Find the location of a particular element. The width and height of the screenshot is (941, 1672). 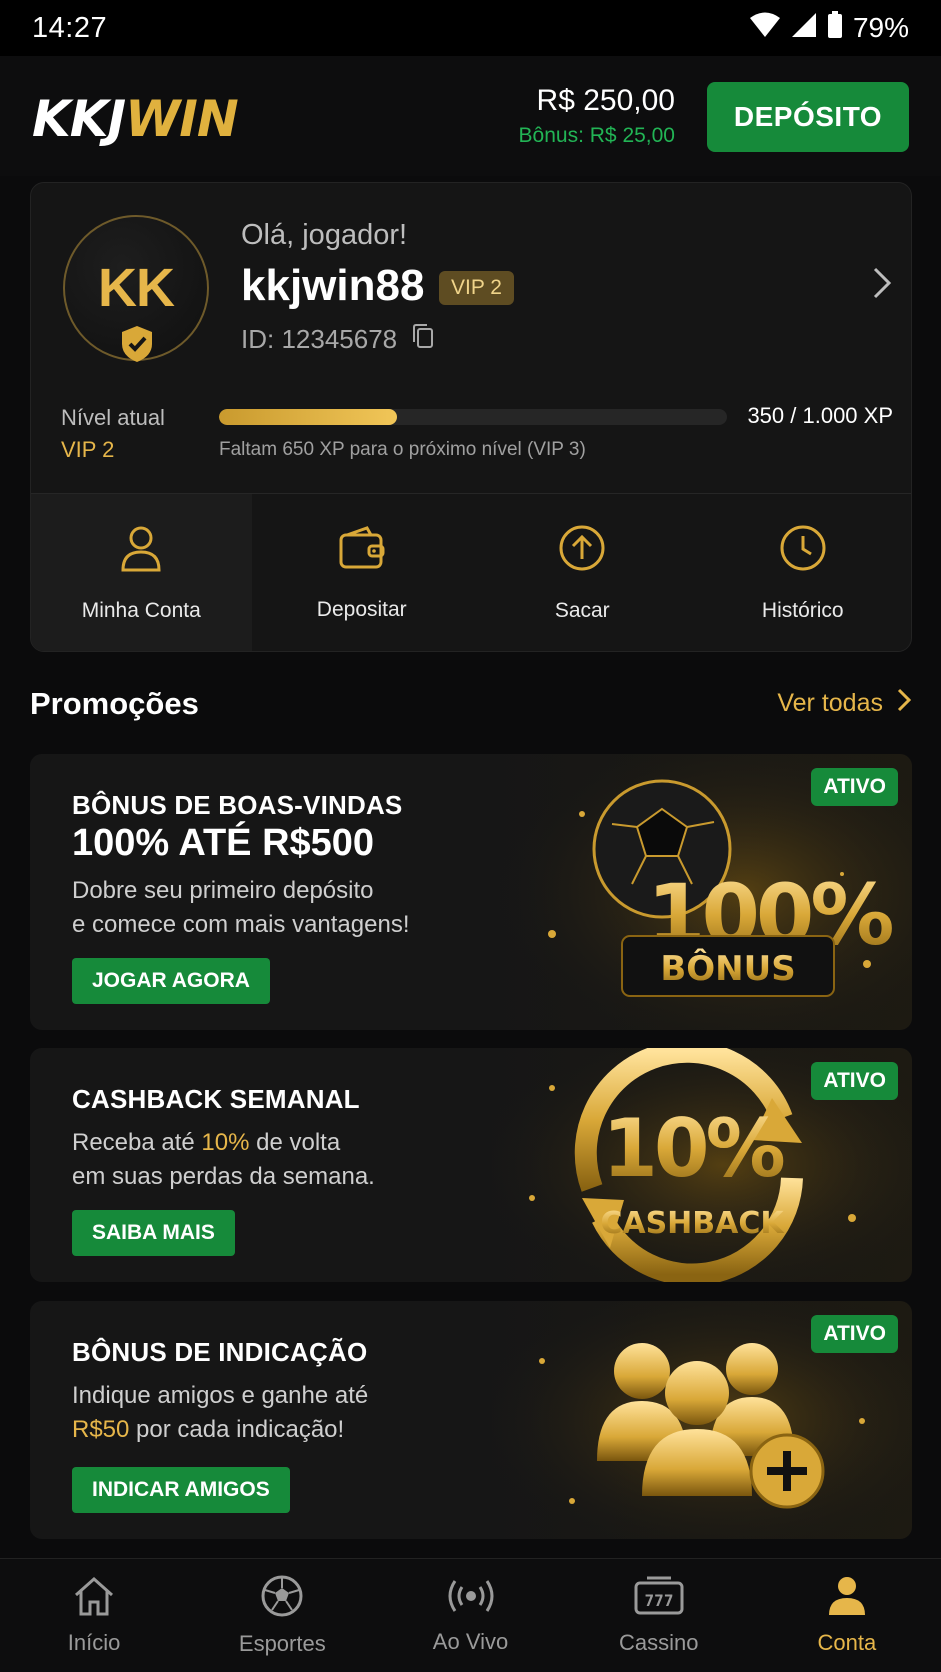

vip-badge: VIP 2 is located at coordinates (476, 288).